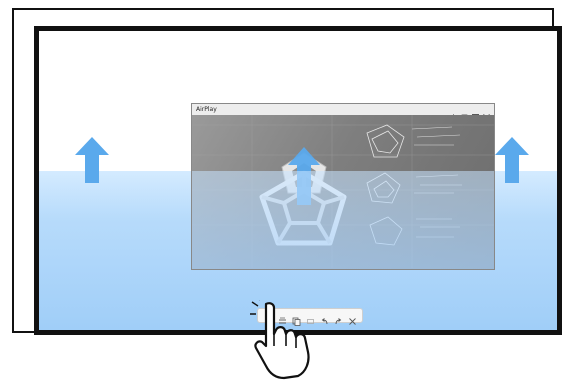  Describe the element at coordinates (280, 340) in the screenshot. I see `hand-pointer-icon` at that location.